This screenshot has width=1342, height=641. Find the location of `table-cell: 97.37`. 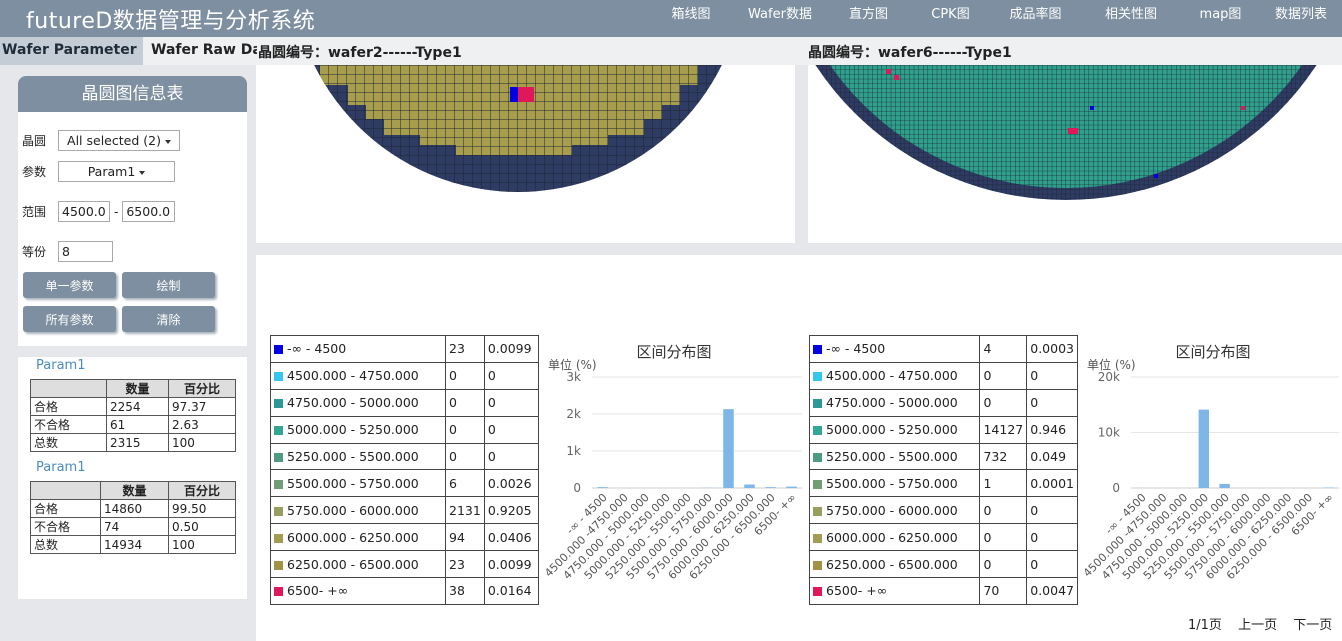

table-cell: 97.37 is located at coordinates (202, 406).